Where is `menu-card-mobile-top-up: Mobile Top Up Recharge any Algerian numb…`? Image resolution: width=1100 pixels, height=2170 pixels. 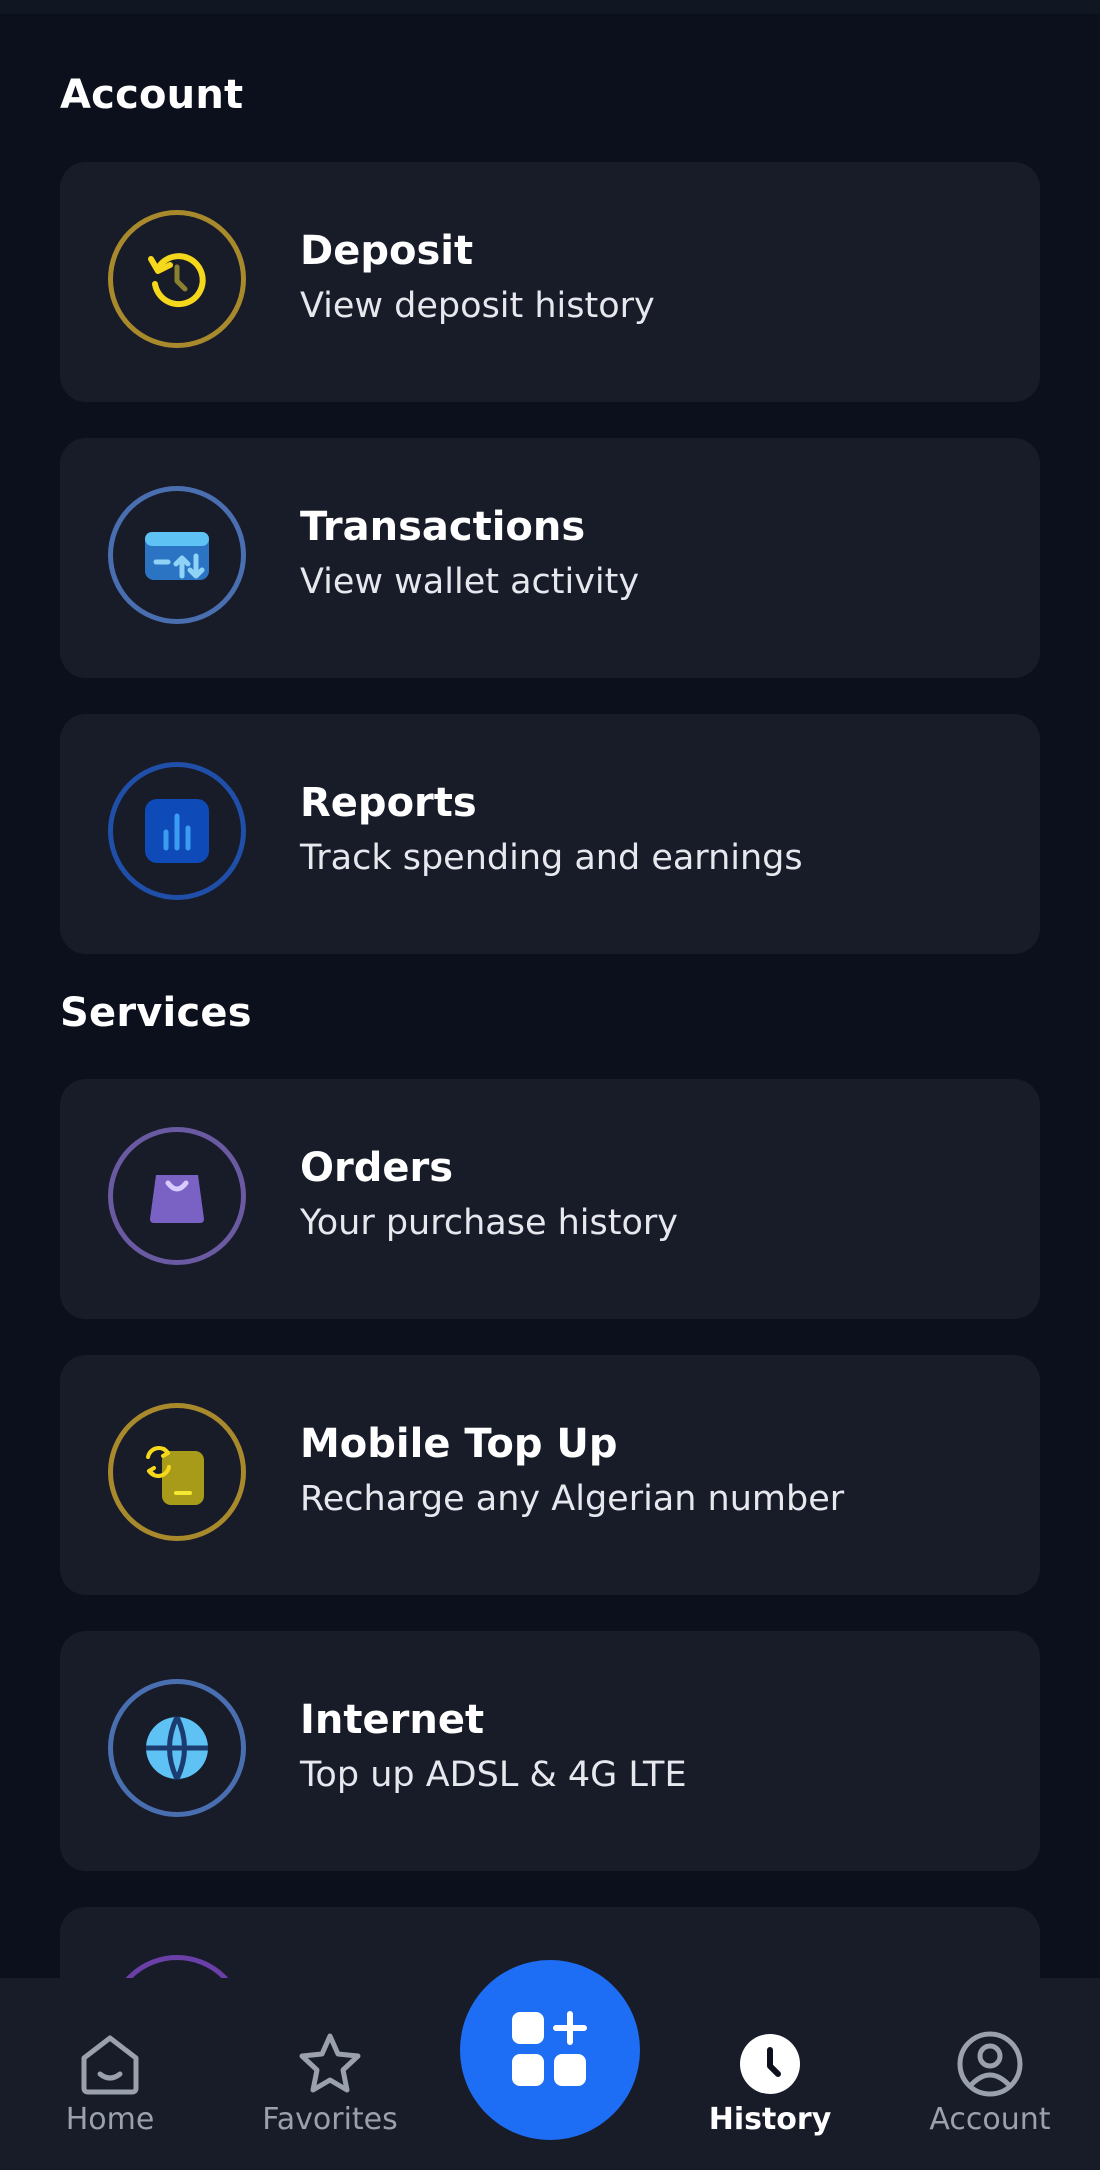
menu-card-mobile-top-up: Mobile Top Up Recharge any Algerian numb… is located at coordinates (550, 1475).